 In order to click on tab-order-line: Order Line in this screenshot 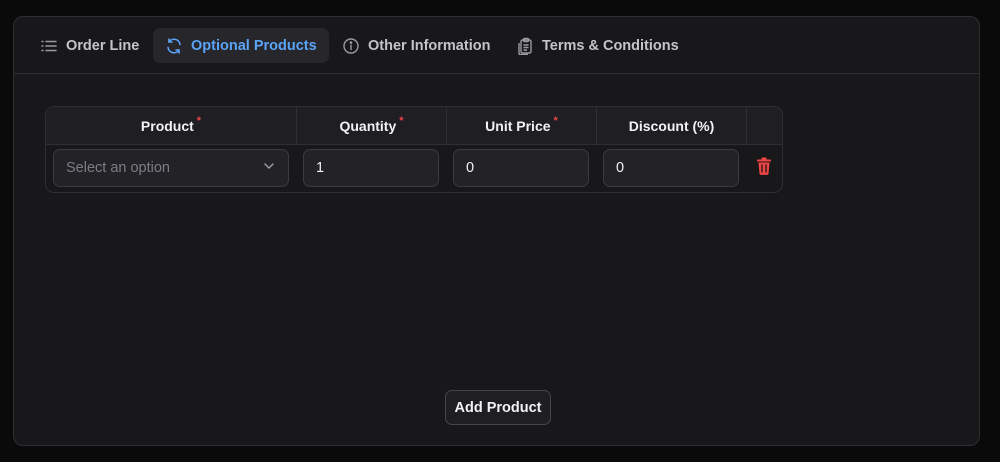, I will do `click(89, 45)`.